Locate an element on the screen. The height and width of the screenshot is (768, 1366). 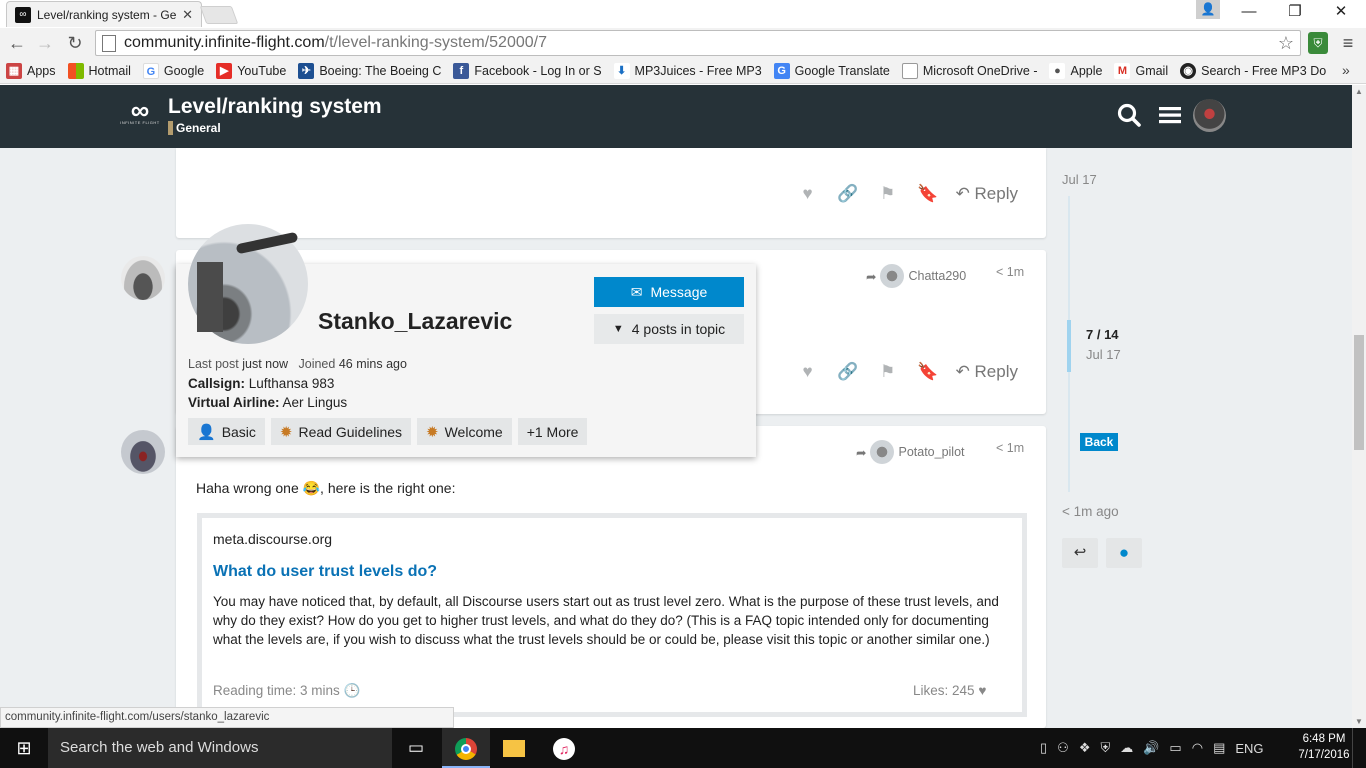
bookmark-boeing: ✈ Boeing: The Boeing C is located at coordinates (369, 70).